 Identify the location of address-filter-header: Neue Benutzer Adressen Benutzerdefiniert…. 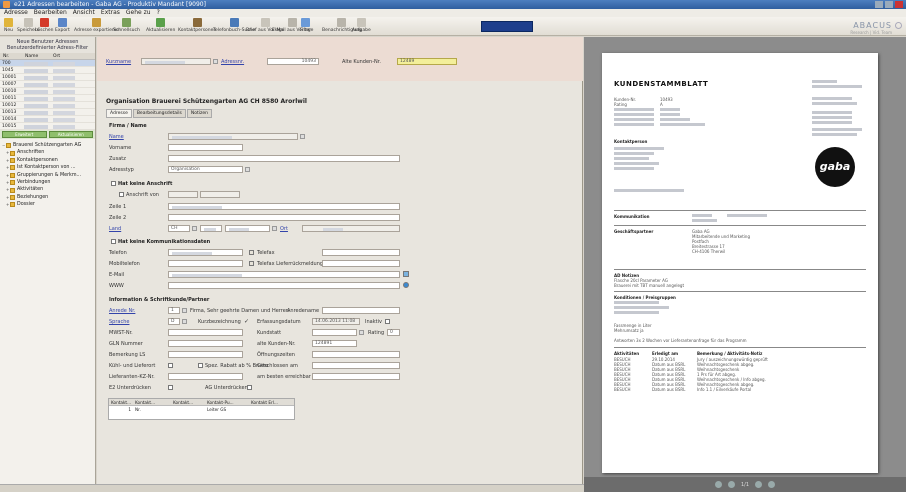
(47, 45).